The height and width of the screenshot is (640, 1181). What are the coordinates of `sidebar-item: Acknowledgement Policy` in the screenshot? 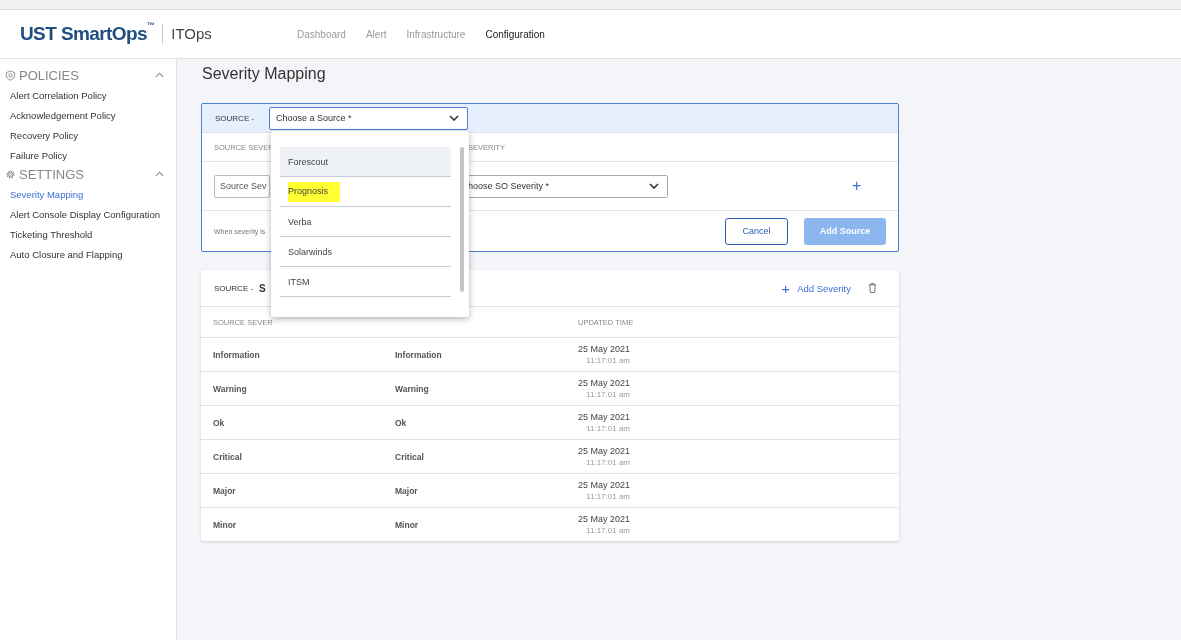 It's located at (88, 116).